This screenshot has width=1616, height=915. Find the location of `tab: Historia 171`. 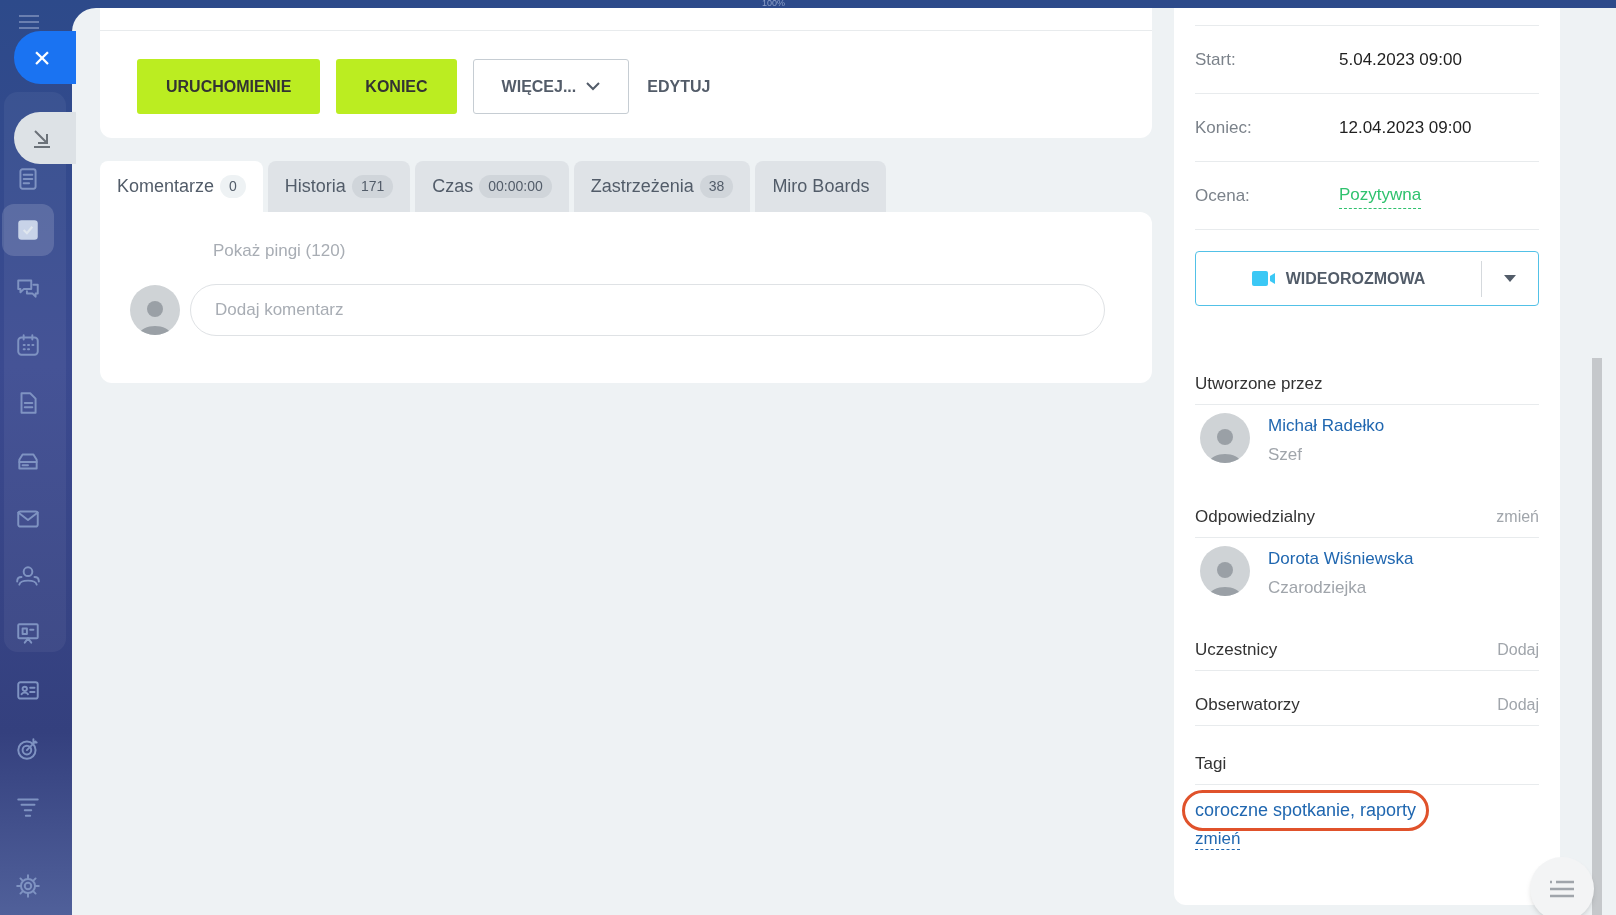

tab: Historia 171 is located at coordinates (339, 186).